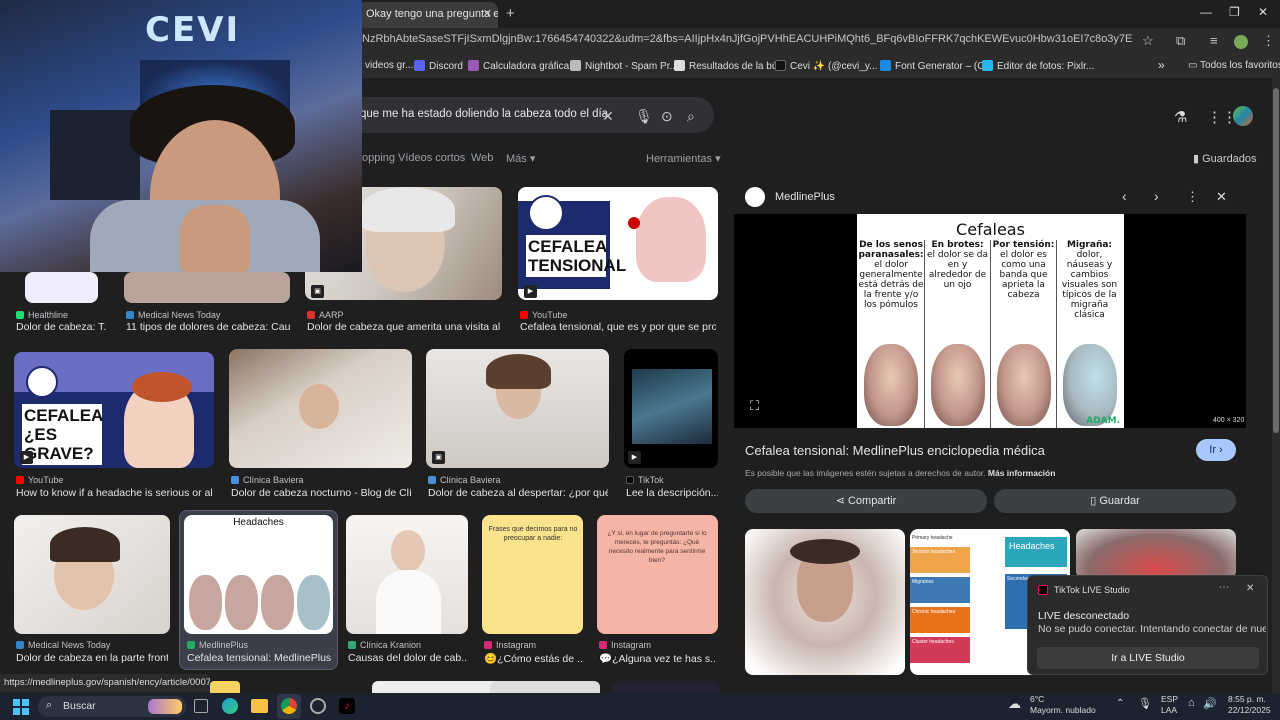 The width and height of the screenshot is (1280, 720). What do you see at coordinates (258, 574) in the screenshot?
I see `result-image: Headaches` at bounding box center [258, 574].